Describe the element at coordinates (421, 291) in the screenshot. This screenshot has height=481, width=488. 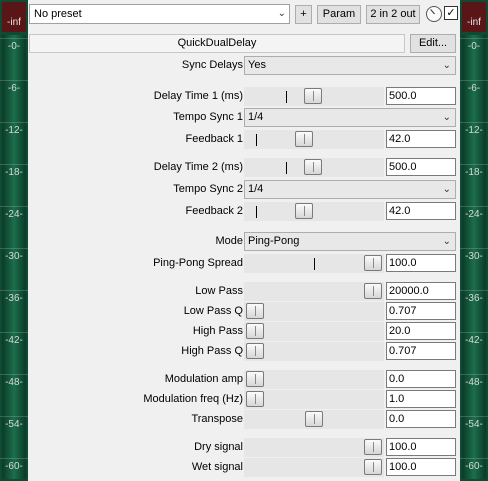
I see `low-pass-field: 20000.0` at that location.